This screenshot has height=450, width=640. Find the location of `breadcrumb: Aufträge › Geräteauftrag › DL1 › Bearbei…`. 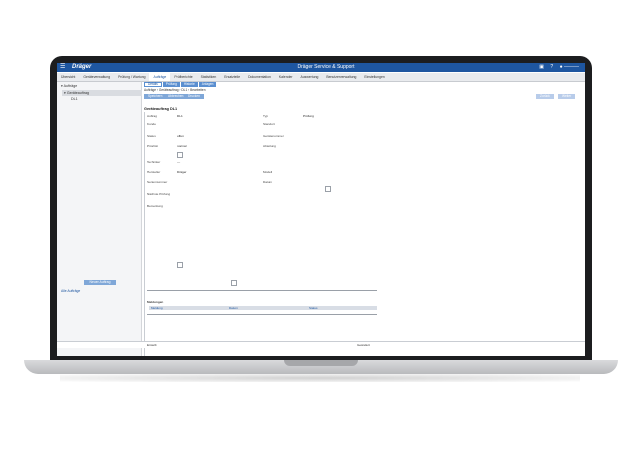

breadcrumb: Aufträge › Geräteauftrag › DL1 › Bearbei… is located at coordinates (175, 90).